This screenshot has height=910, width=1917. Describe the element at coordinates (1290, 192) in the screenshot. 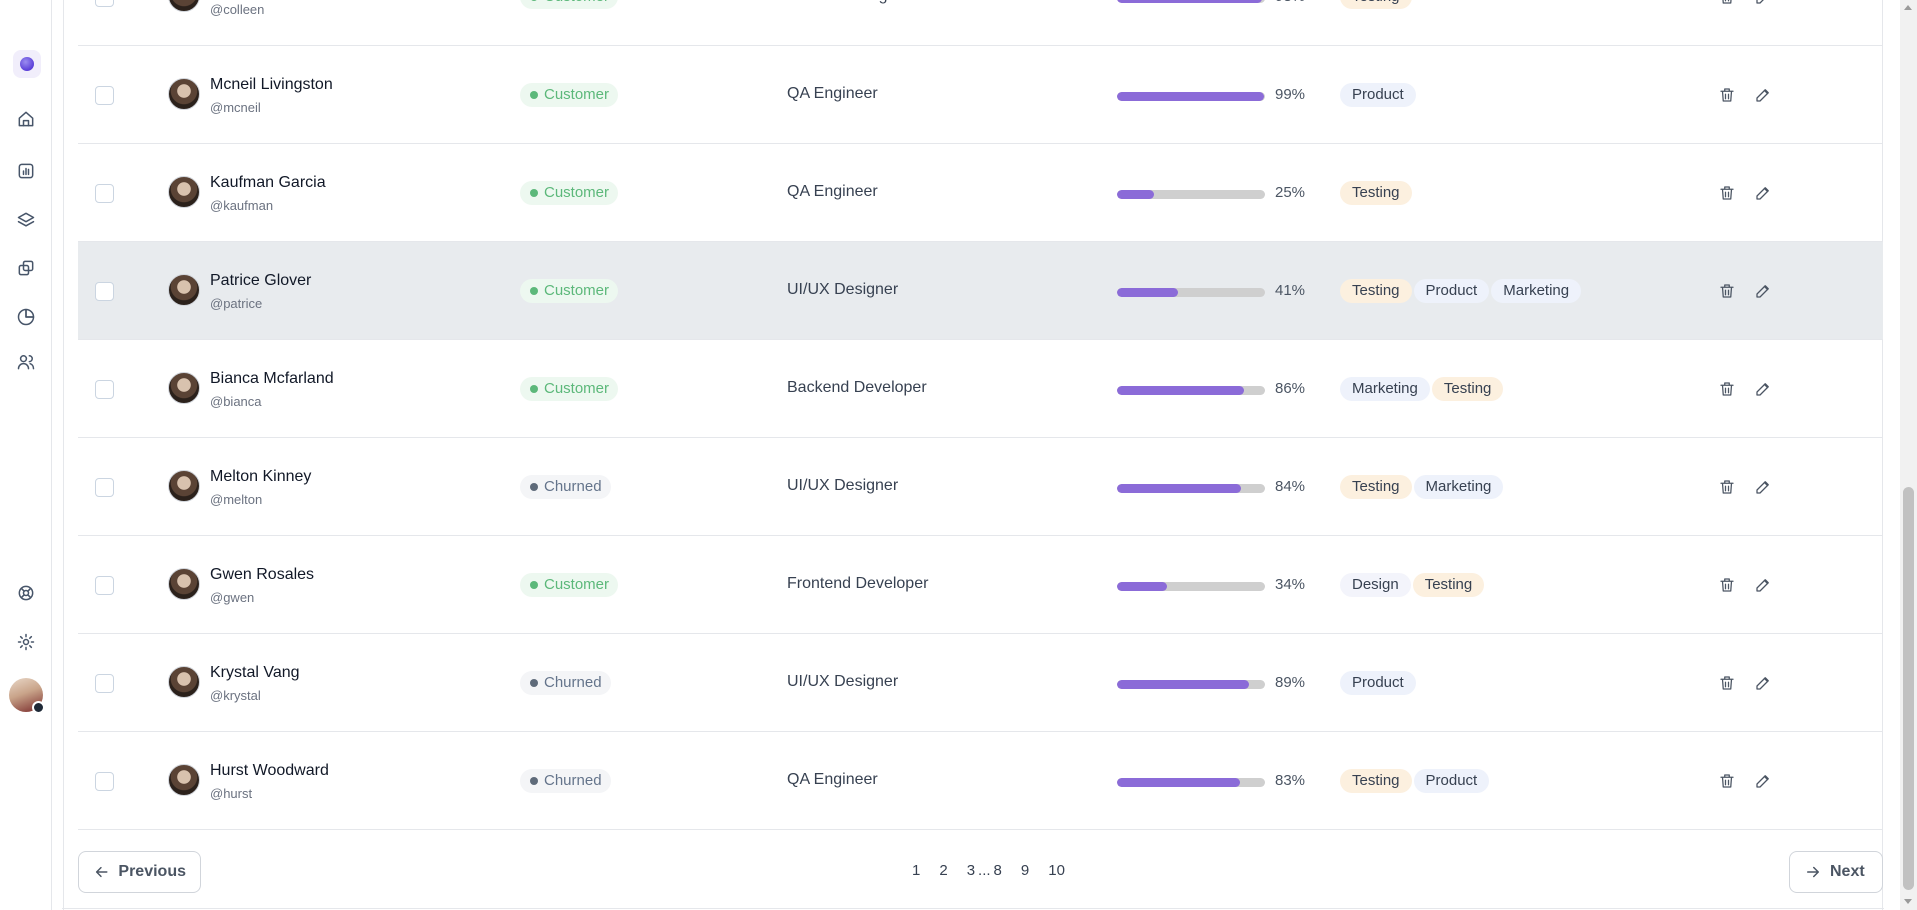

I see `progress-percent: 25%` at that location.